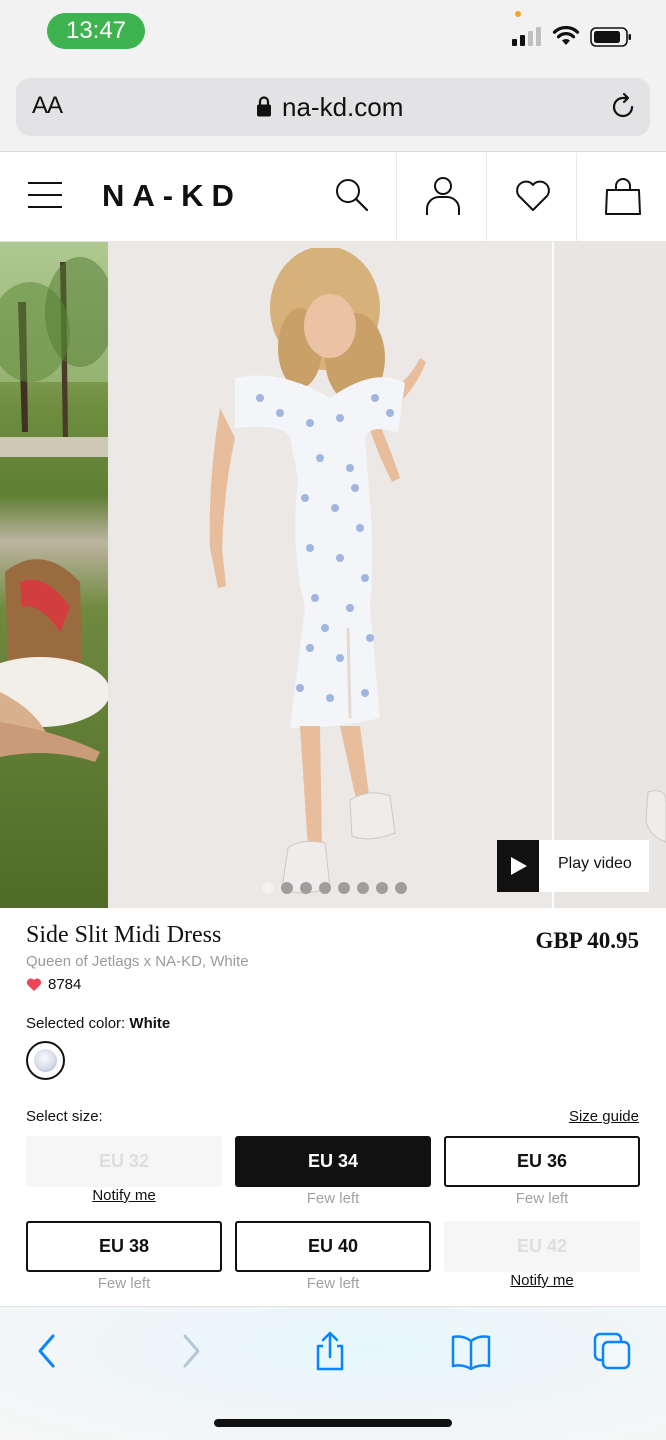 The height and width of the screenshot is (1440, 666). Describe the element at coordinates (124, 935) in the screenshot. I see `product-name: Side Slit Midi Dress` at that location.